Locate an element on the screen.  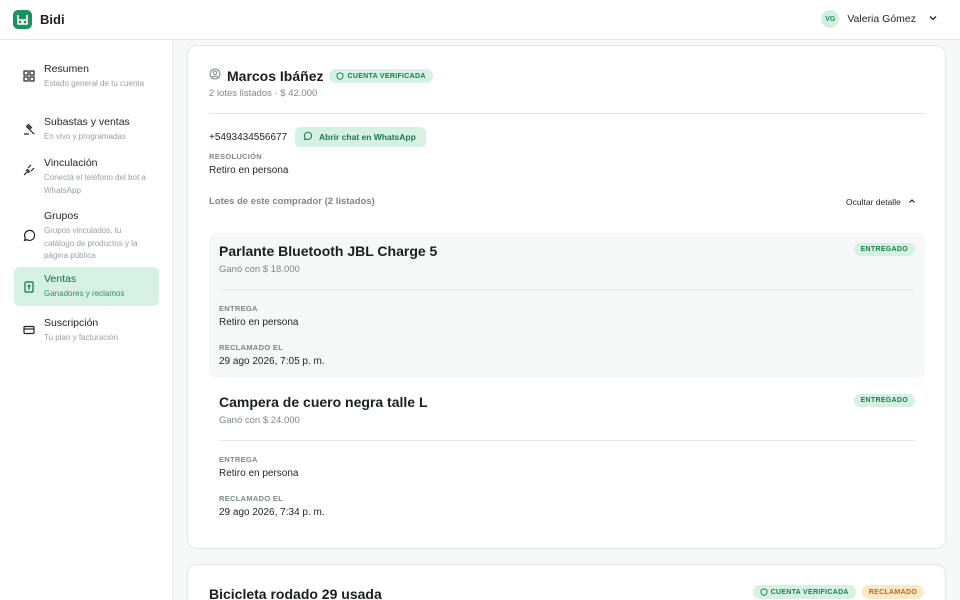
gavel-icon is located at coordinates (29, 129).